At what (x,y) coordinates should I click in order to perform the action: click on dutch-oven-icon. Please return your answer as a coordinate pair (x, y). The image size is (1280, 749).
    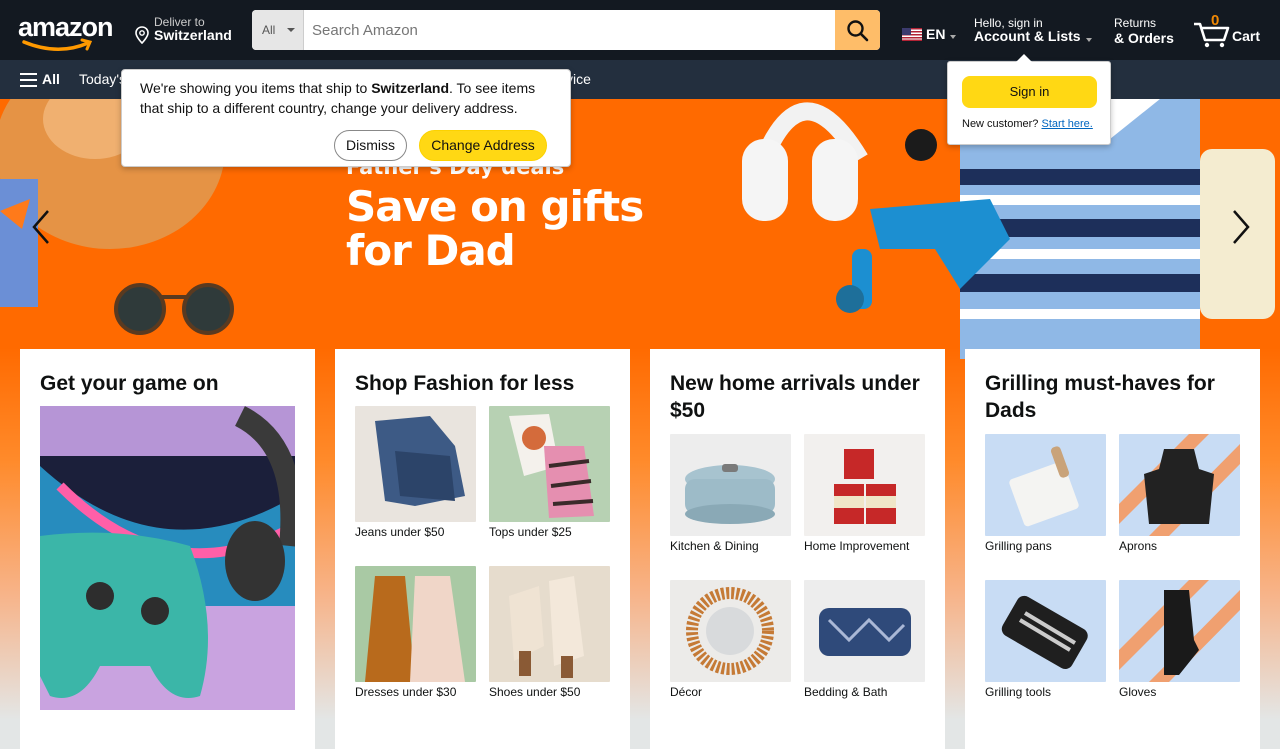
    Looking at the image, I should click on (730, 494).